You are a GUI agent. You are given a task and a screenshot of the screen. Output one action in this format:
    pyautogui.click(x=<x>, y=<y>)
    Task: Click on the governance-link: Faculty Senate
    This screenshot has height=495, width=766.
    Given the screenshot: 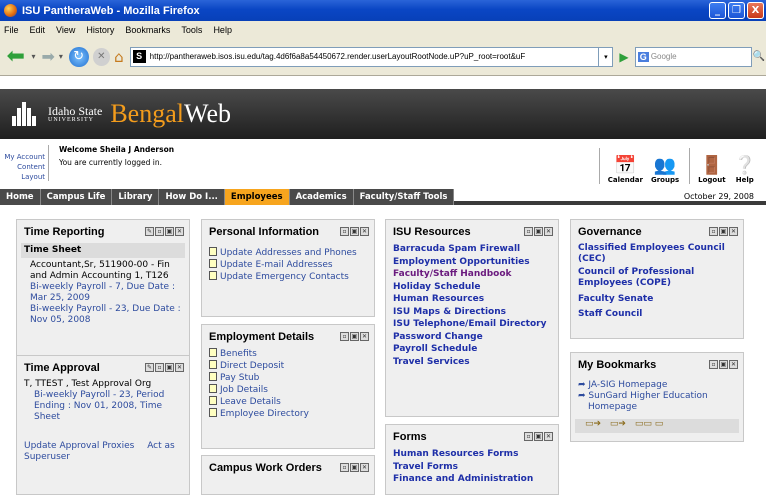 What is the action you would take?
    pyautogui.click(x=657, y=299)
    